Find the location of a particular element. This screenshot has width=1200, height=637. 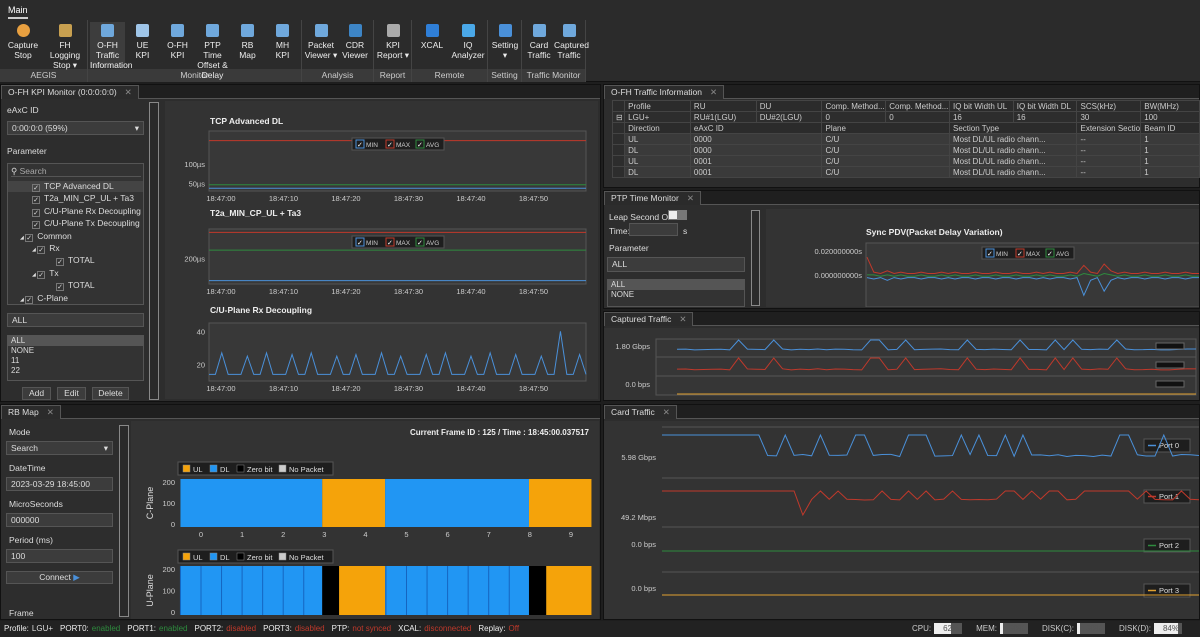

period-input: 100 is located at coordinates (59, 556).